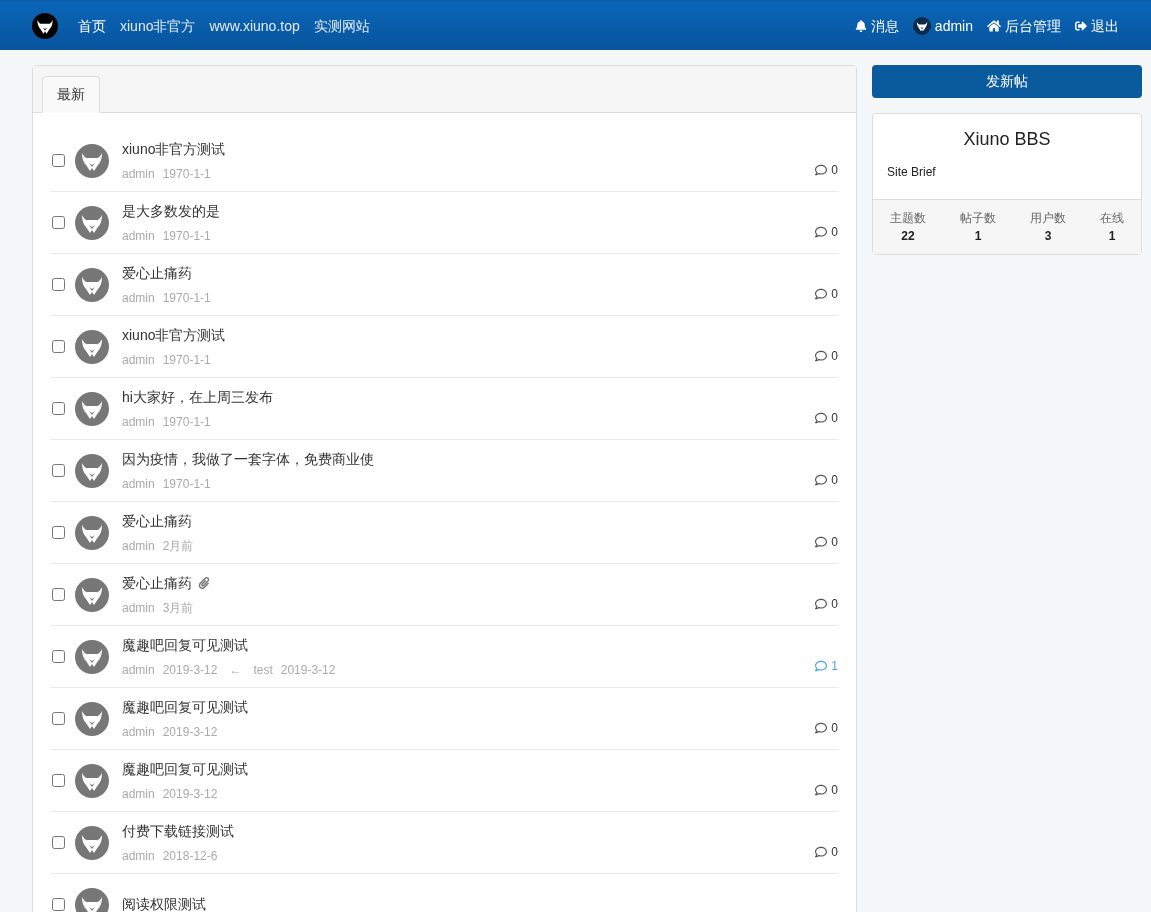  I want to click on new-thread-button: 发新帖, so click(1007, 81).